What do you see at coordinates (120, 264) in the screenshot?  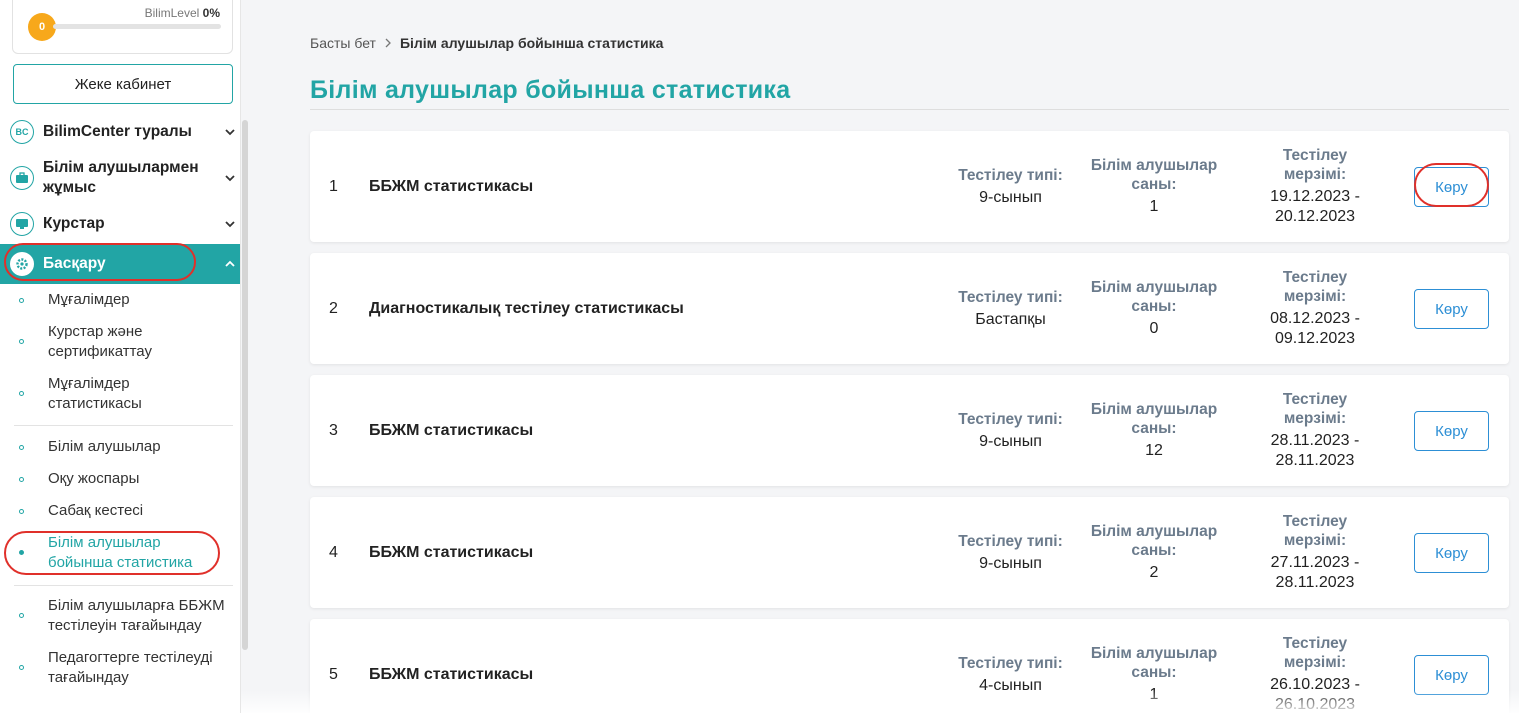 I see `nav-item-management: Басқару` at bounding box center [120, 264].